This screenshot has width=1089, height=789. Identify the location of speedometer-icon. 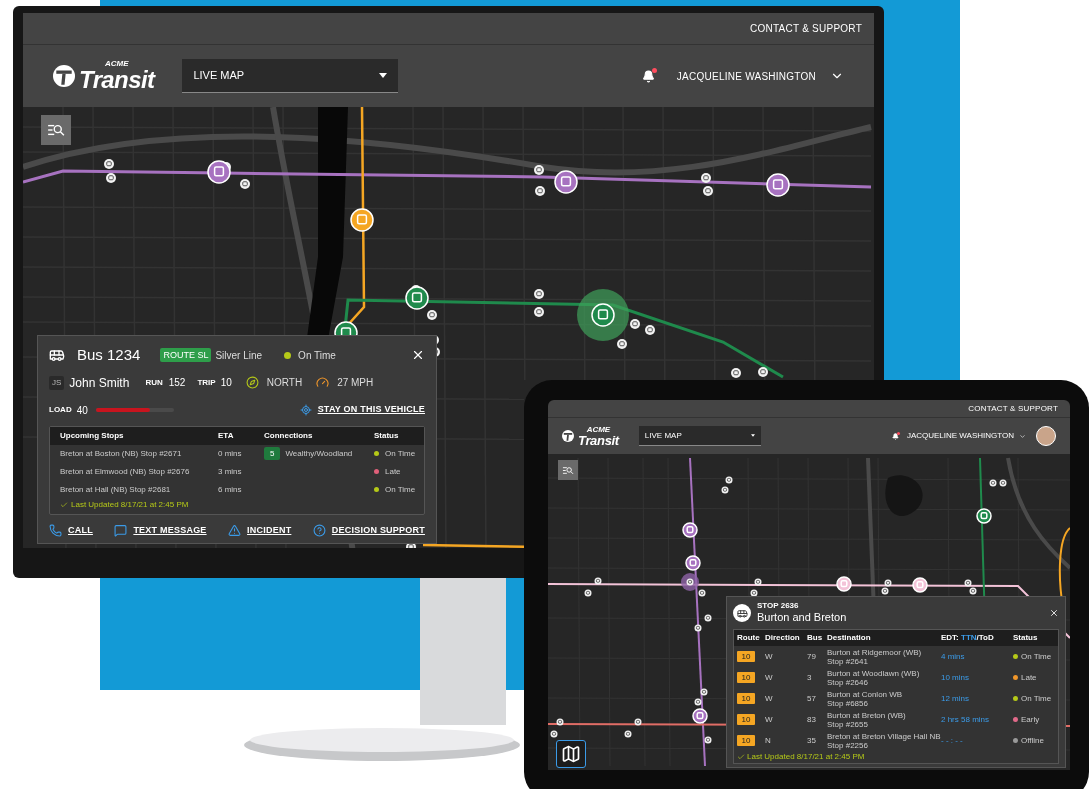
(323, 382).